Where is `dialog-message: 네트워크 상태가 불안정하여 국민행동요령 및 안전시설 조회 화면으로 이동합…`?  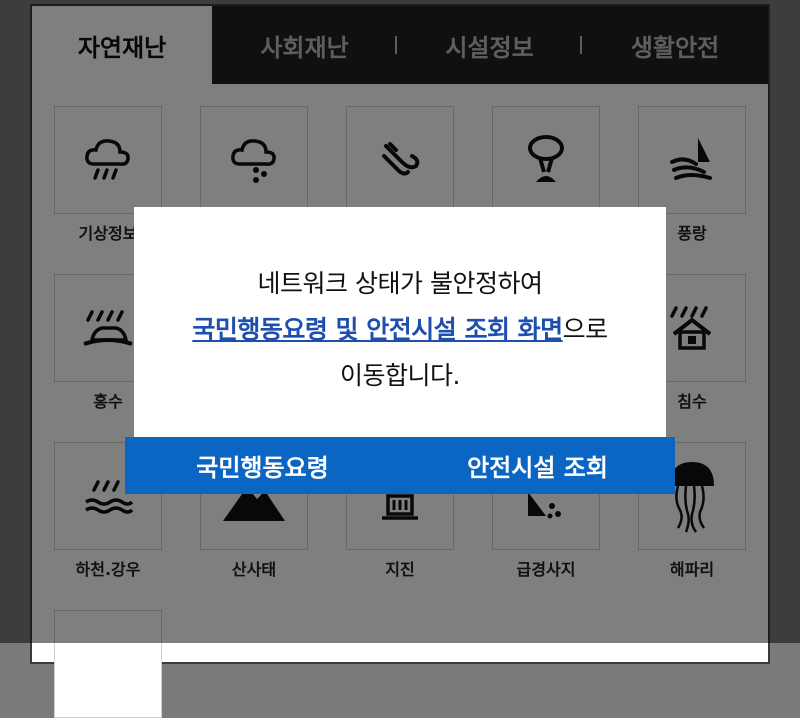
dialog-message: 네트워크 상태가 불안정하여 국민행동요령 및 안전시설 조회 화면으로 이동합… is located at coordinates (400, 330).